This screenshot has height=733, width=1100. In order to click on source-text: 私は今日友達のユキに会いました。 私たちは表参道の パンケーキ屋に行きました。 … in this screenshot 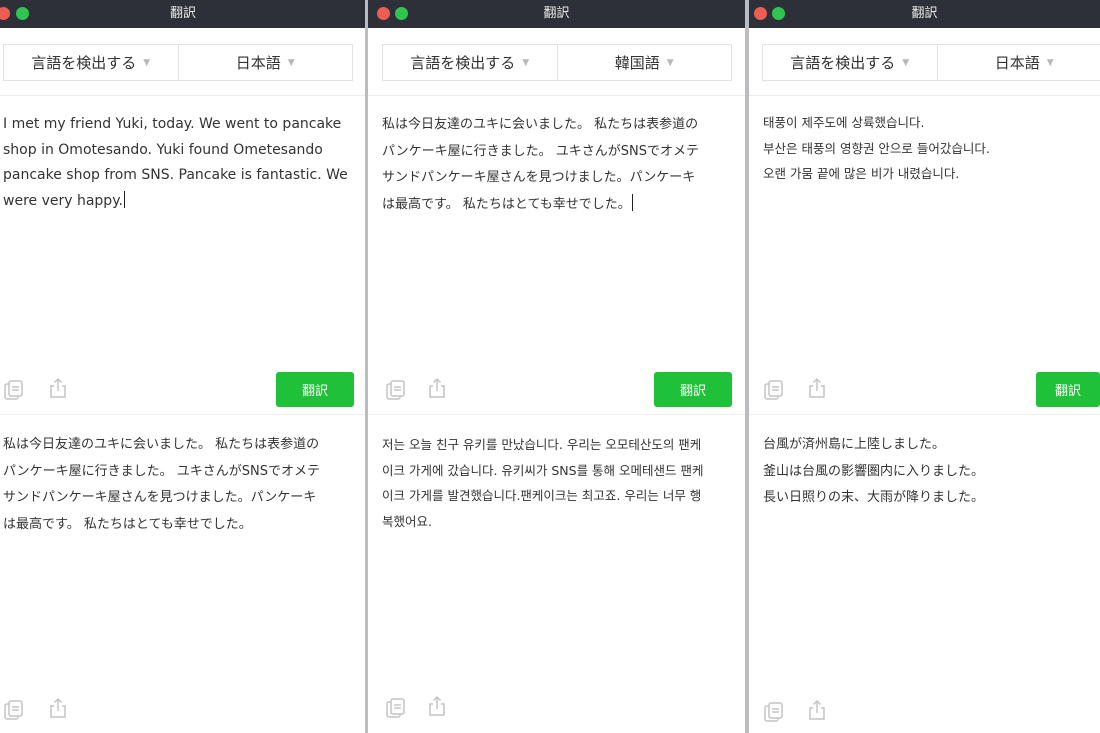, I will do `click(541, 164)`.